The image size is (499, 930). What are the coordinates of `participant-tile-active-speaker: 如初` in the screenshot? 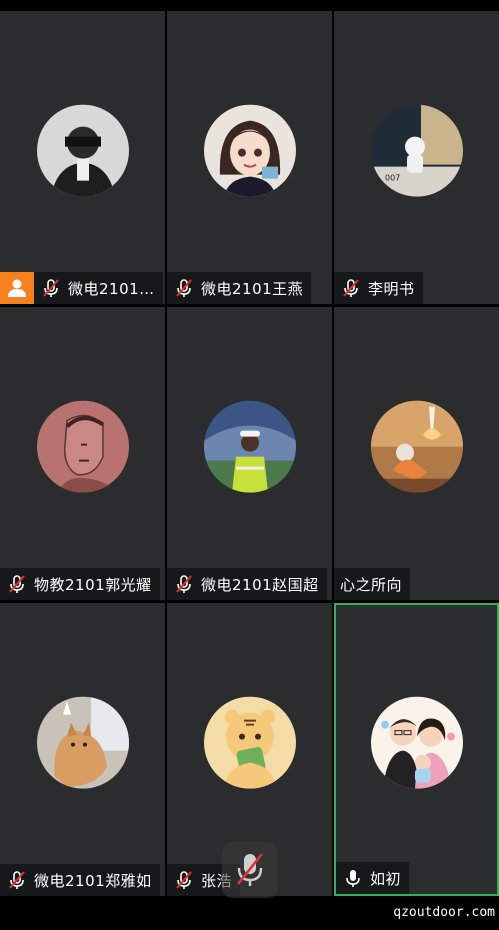 It's located at (416, 749).